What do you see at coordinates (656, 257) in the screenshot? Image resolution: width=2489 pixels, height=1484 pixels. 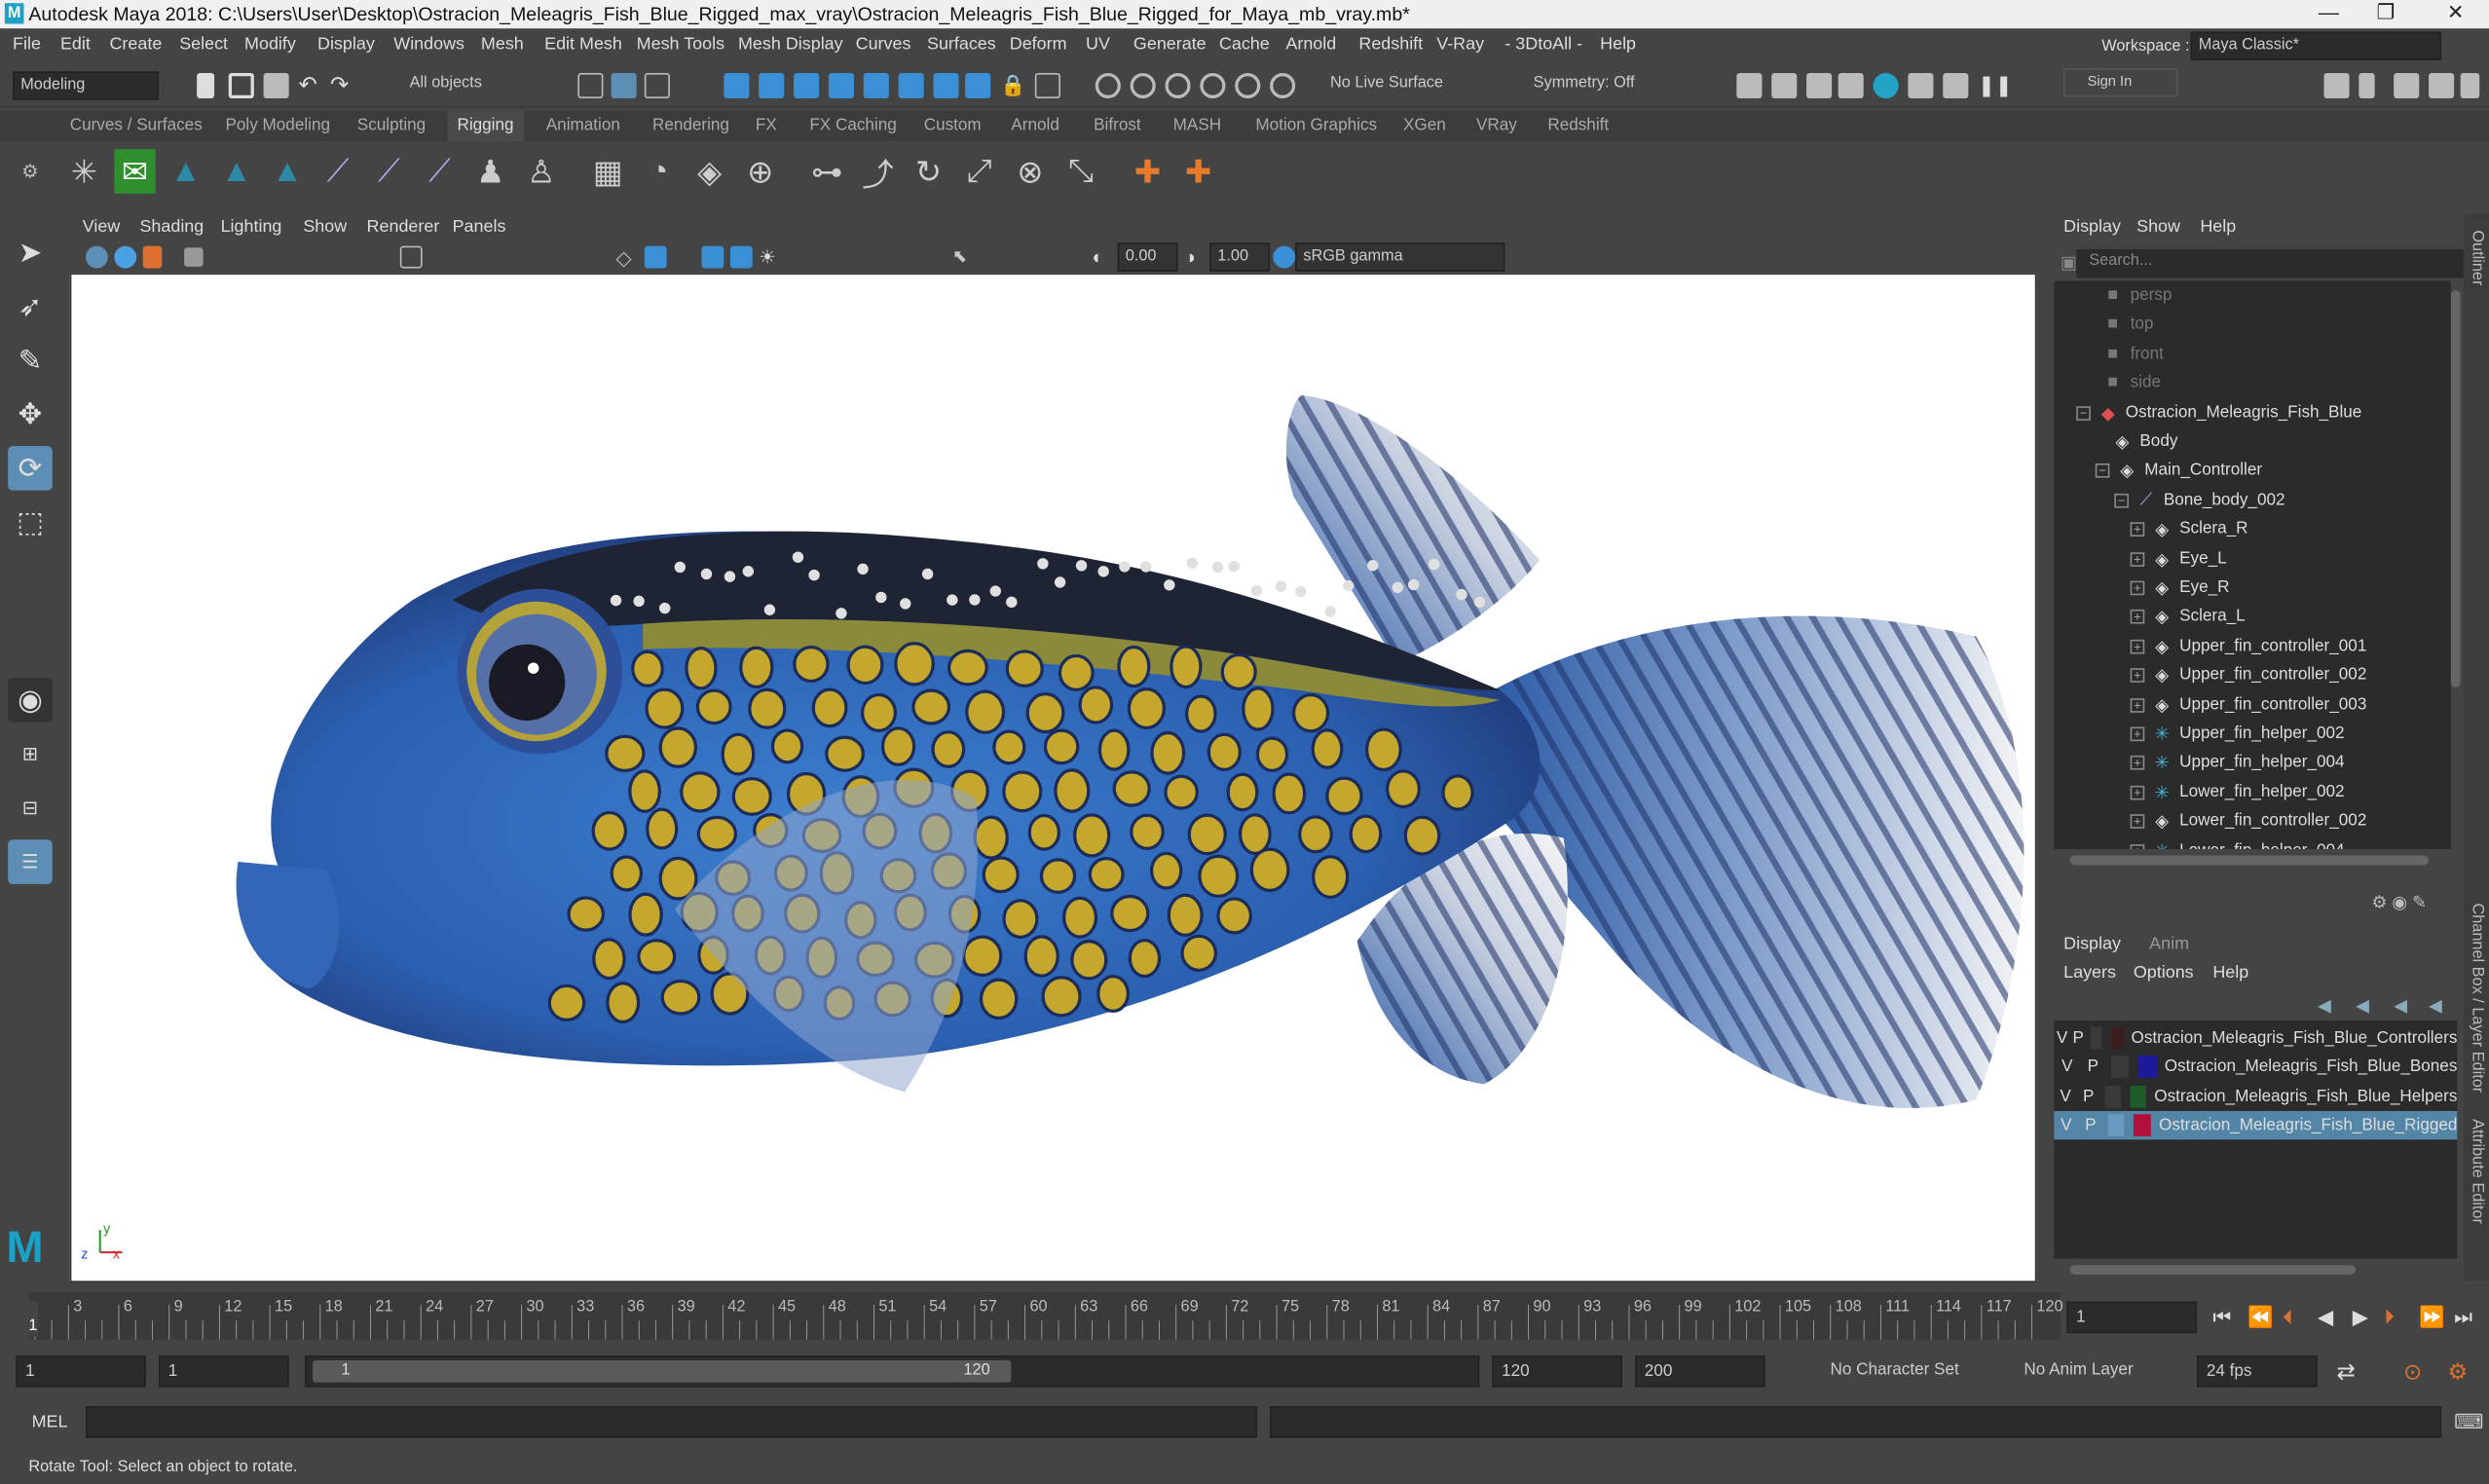 I see `smooth-shade-icon` at bounding box center [656, 257].